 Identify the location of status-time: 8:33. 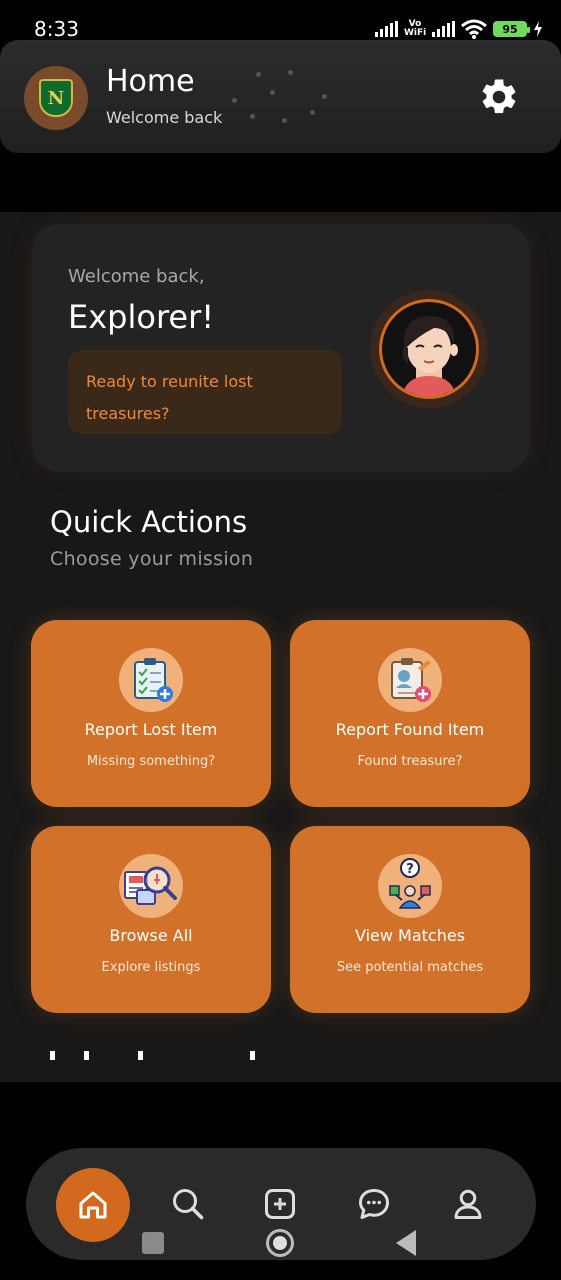
(56, 29).